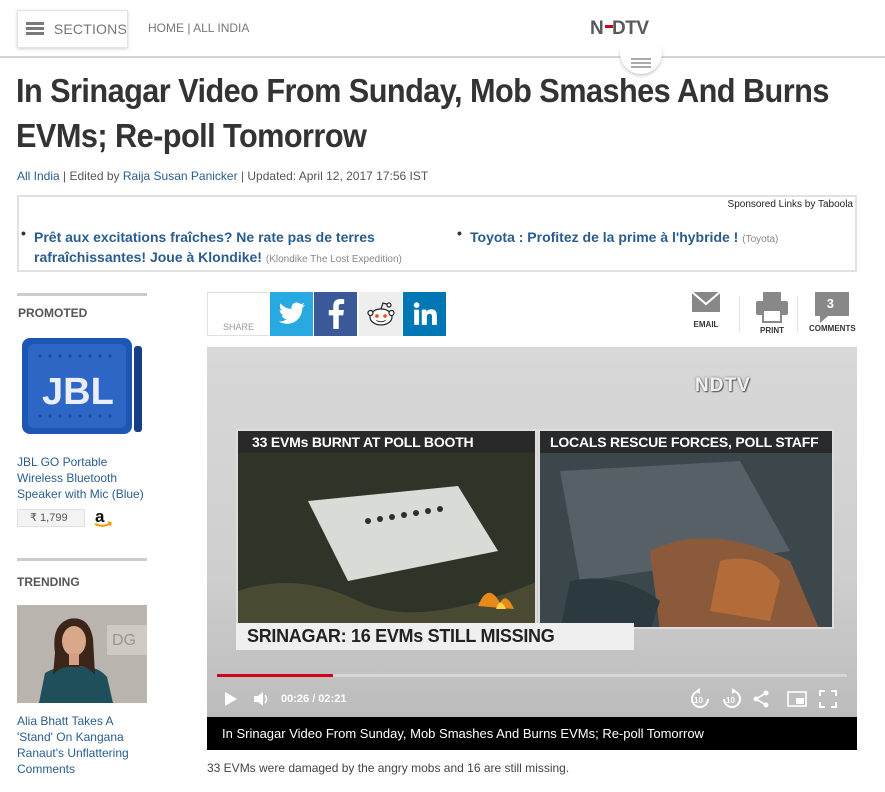 The height and width of the screenshot is (792, 885). What do you see at coordinates (91, 176) in the screenshot?
I see `byline-edited-by: | Edited by` at bounding box center [91, 176].